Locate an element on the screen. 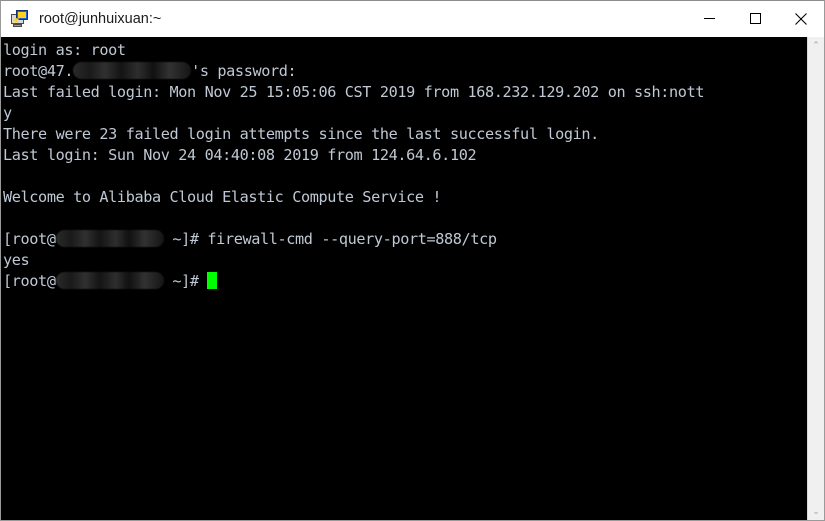 The image size is (825, 521). redacted-hostname-active is located at coordinates (109, 280).